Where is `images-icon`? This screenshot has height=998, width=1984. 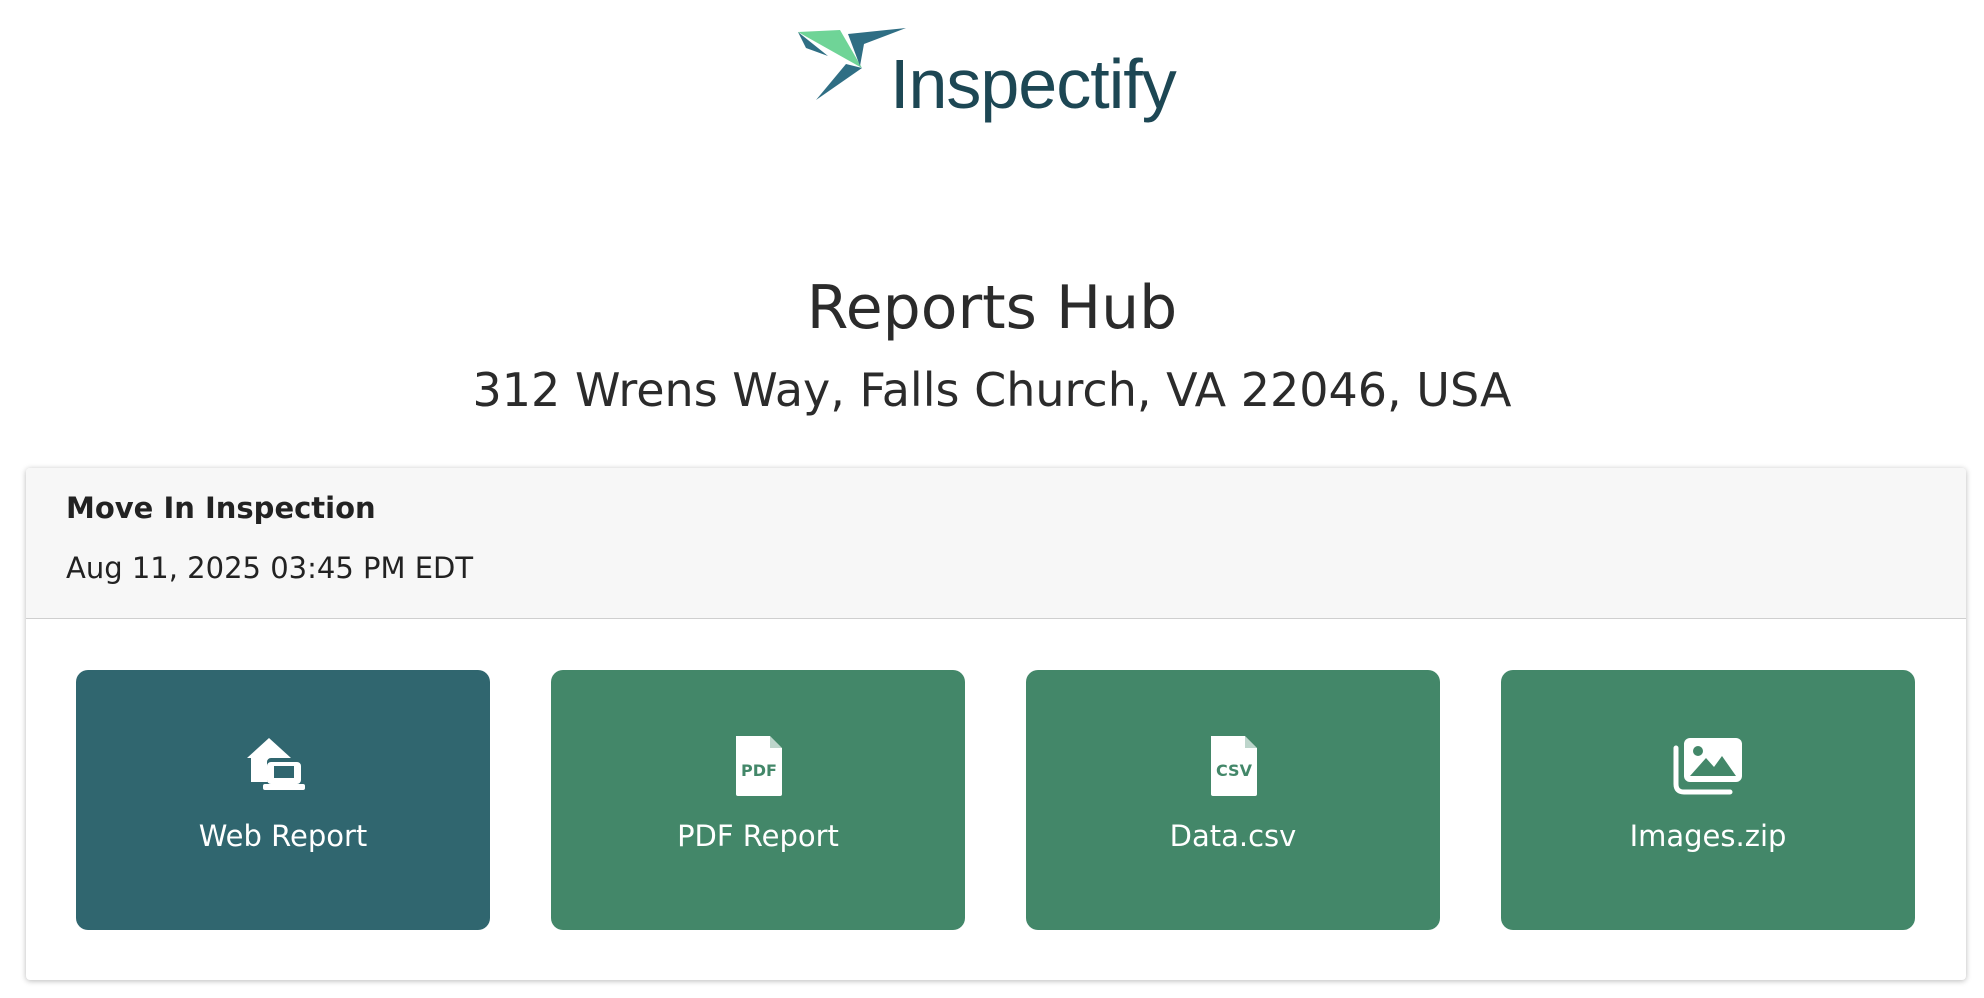 images-icon is located at coordinates (1707, 766).